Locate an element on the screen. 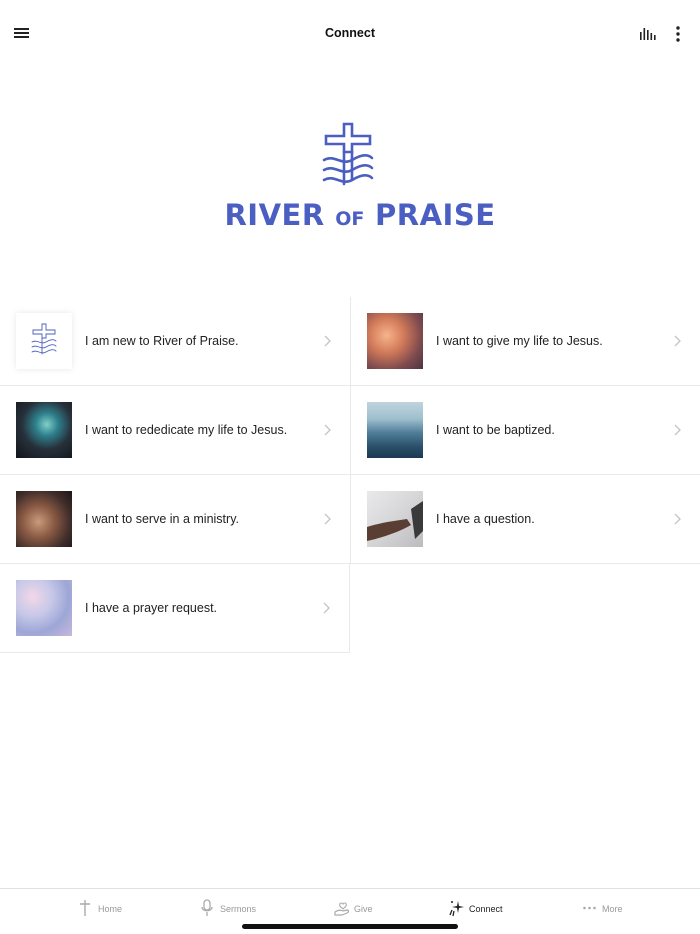 This screenshot has width=700, height=934. tab-label: More is located at coordinates (612, 909).